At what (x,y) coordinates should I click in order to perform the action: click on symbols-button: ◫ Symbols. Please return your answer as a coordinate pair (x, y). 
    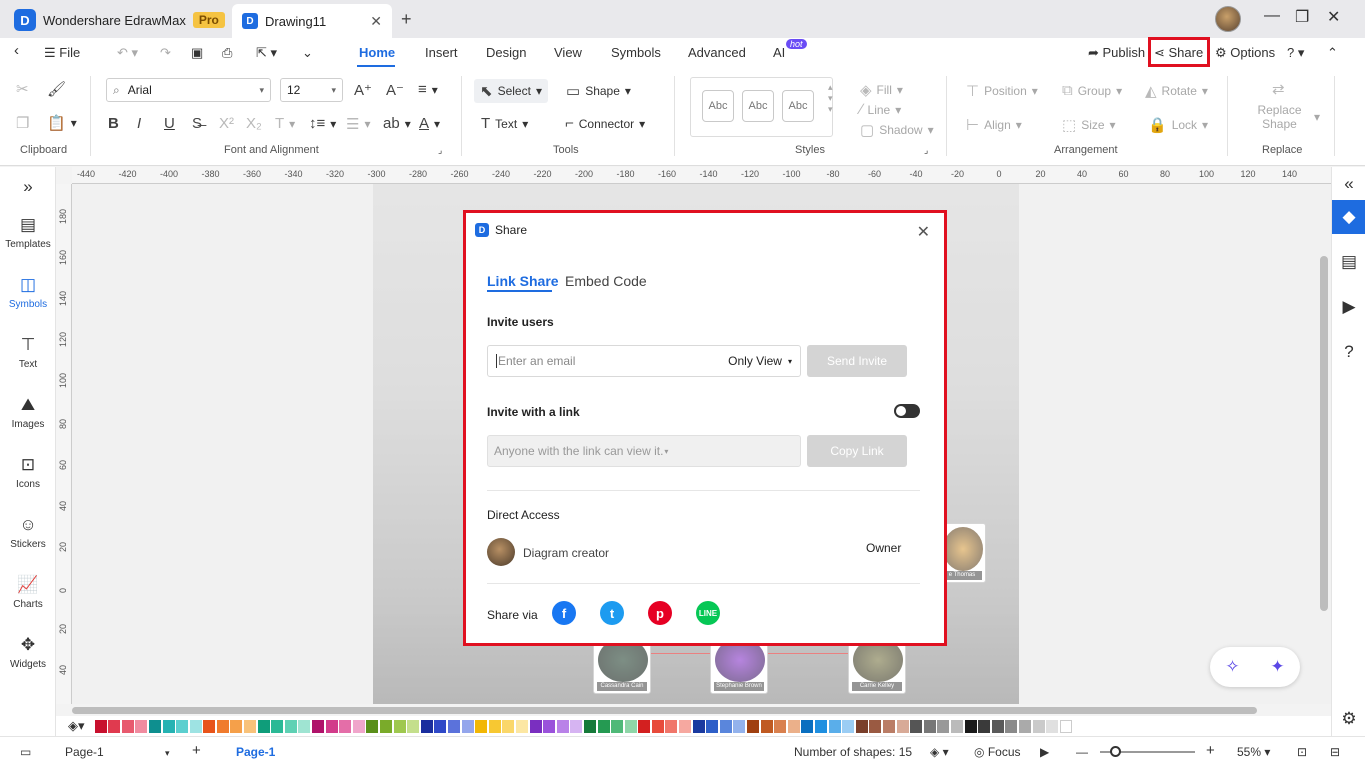
    Looking at the image, I should click on (28, 292).